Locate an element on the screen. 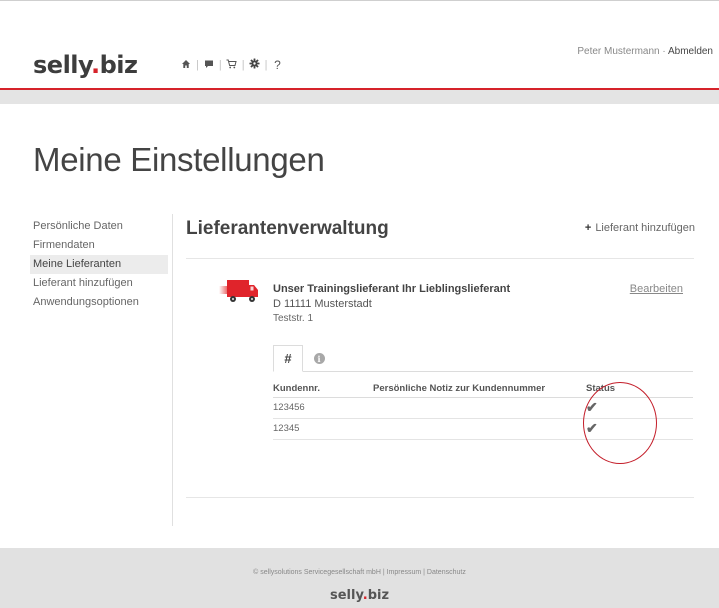 This screenshot has width=719, height=608. vertical-divider is located at coordinates (172, 370).